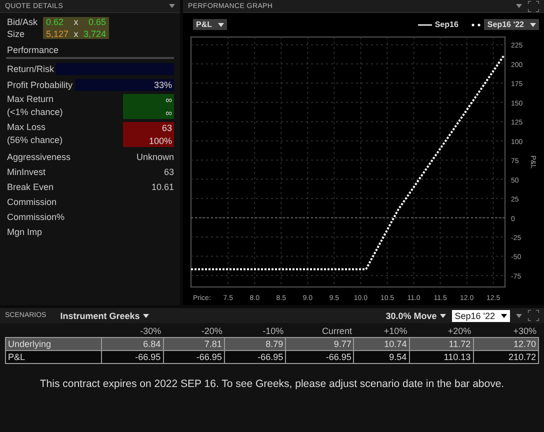  I want to click on metric-label: MinInvest, so click(26, 172).